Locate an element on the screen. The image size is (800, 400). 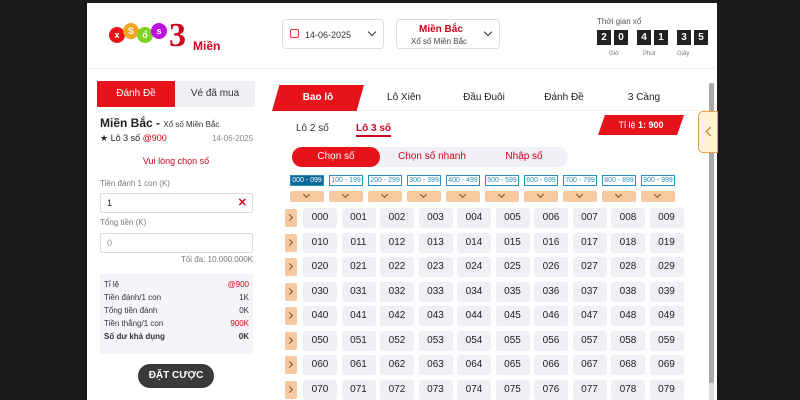
tab-dau-duoi: Đầu Đuôi is located at coordinates (484, 98).